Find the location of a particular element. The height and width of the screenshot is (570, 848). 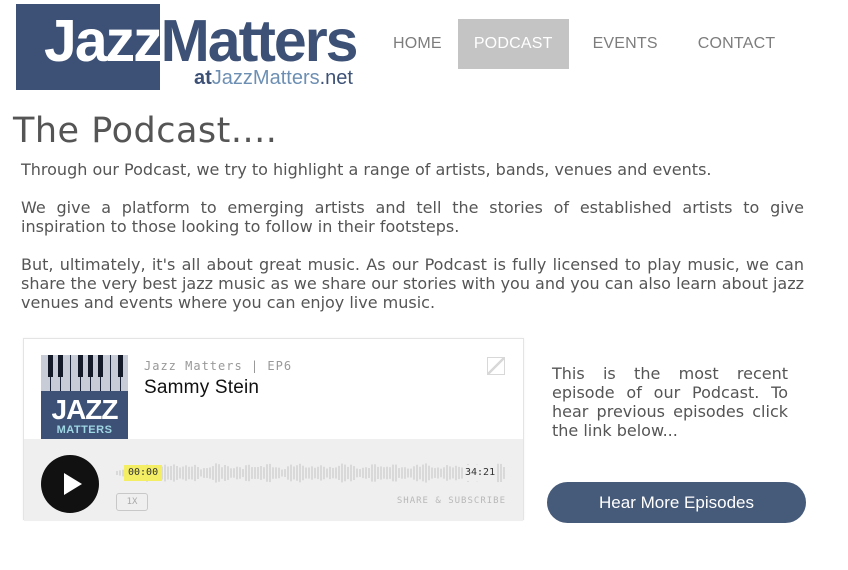

logo-subtitle: atJazzMatters.net is located at coordinates (273, 78).